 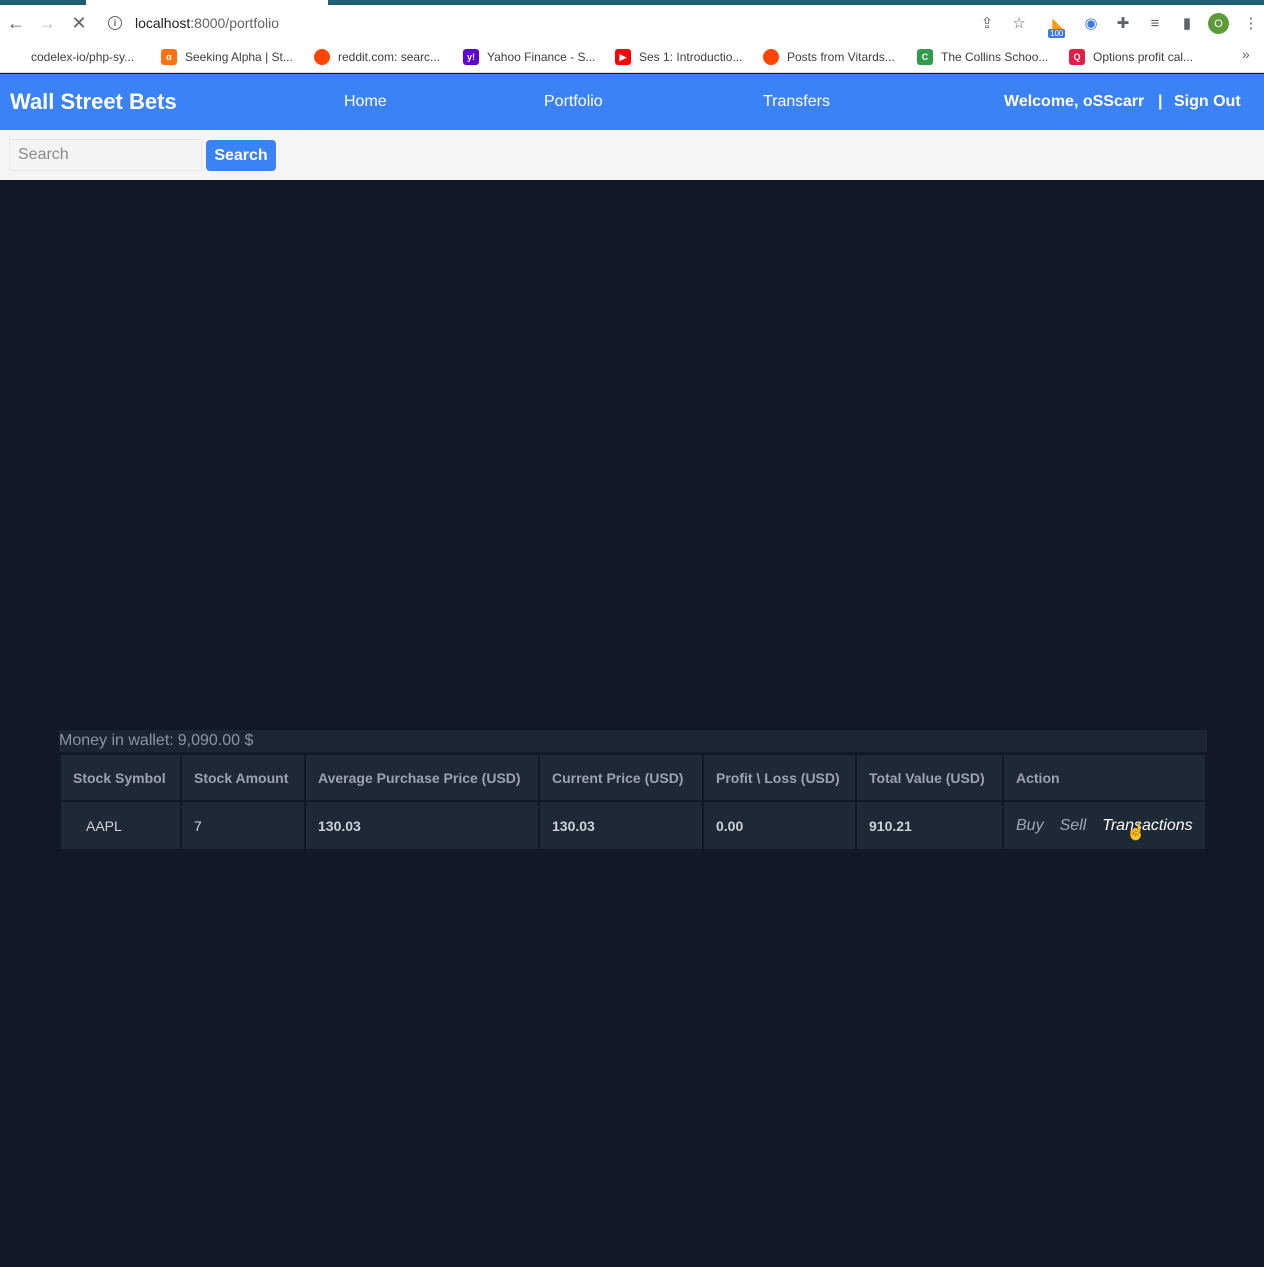 I want to click on stop-loading-icon: ✕, so click(x=79, y=23).